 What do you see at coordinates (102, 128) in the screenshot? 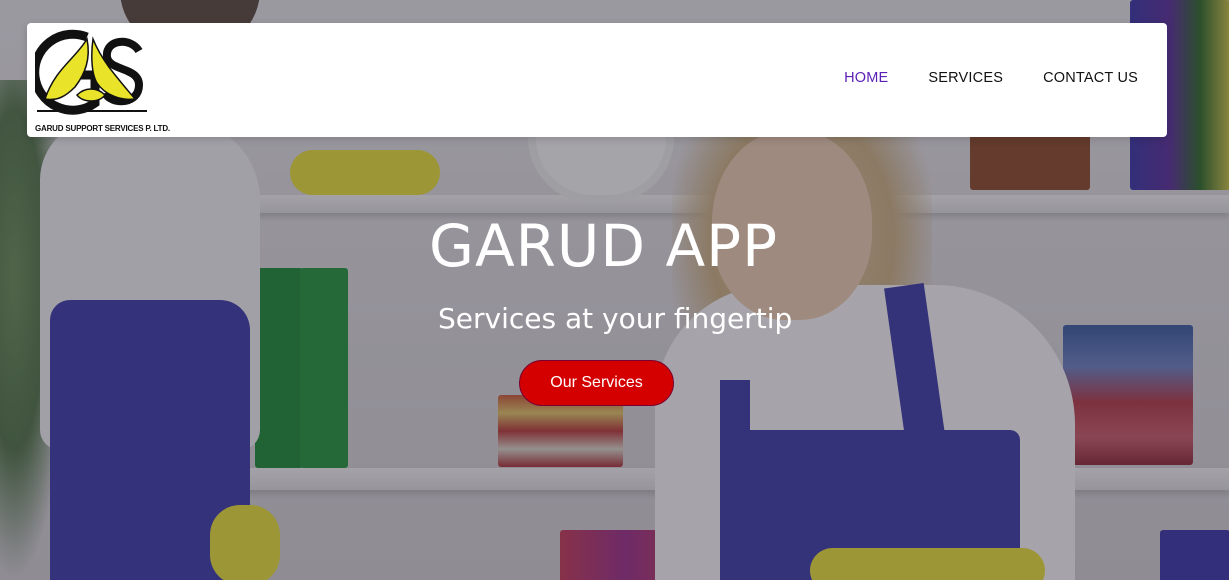
I see `logo-caption: GARUD SUPPORT SERVICES P. LTD.` at bounding box center [102, 128].